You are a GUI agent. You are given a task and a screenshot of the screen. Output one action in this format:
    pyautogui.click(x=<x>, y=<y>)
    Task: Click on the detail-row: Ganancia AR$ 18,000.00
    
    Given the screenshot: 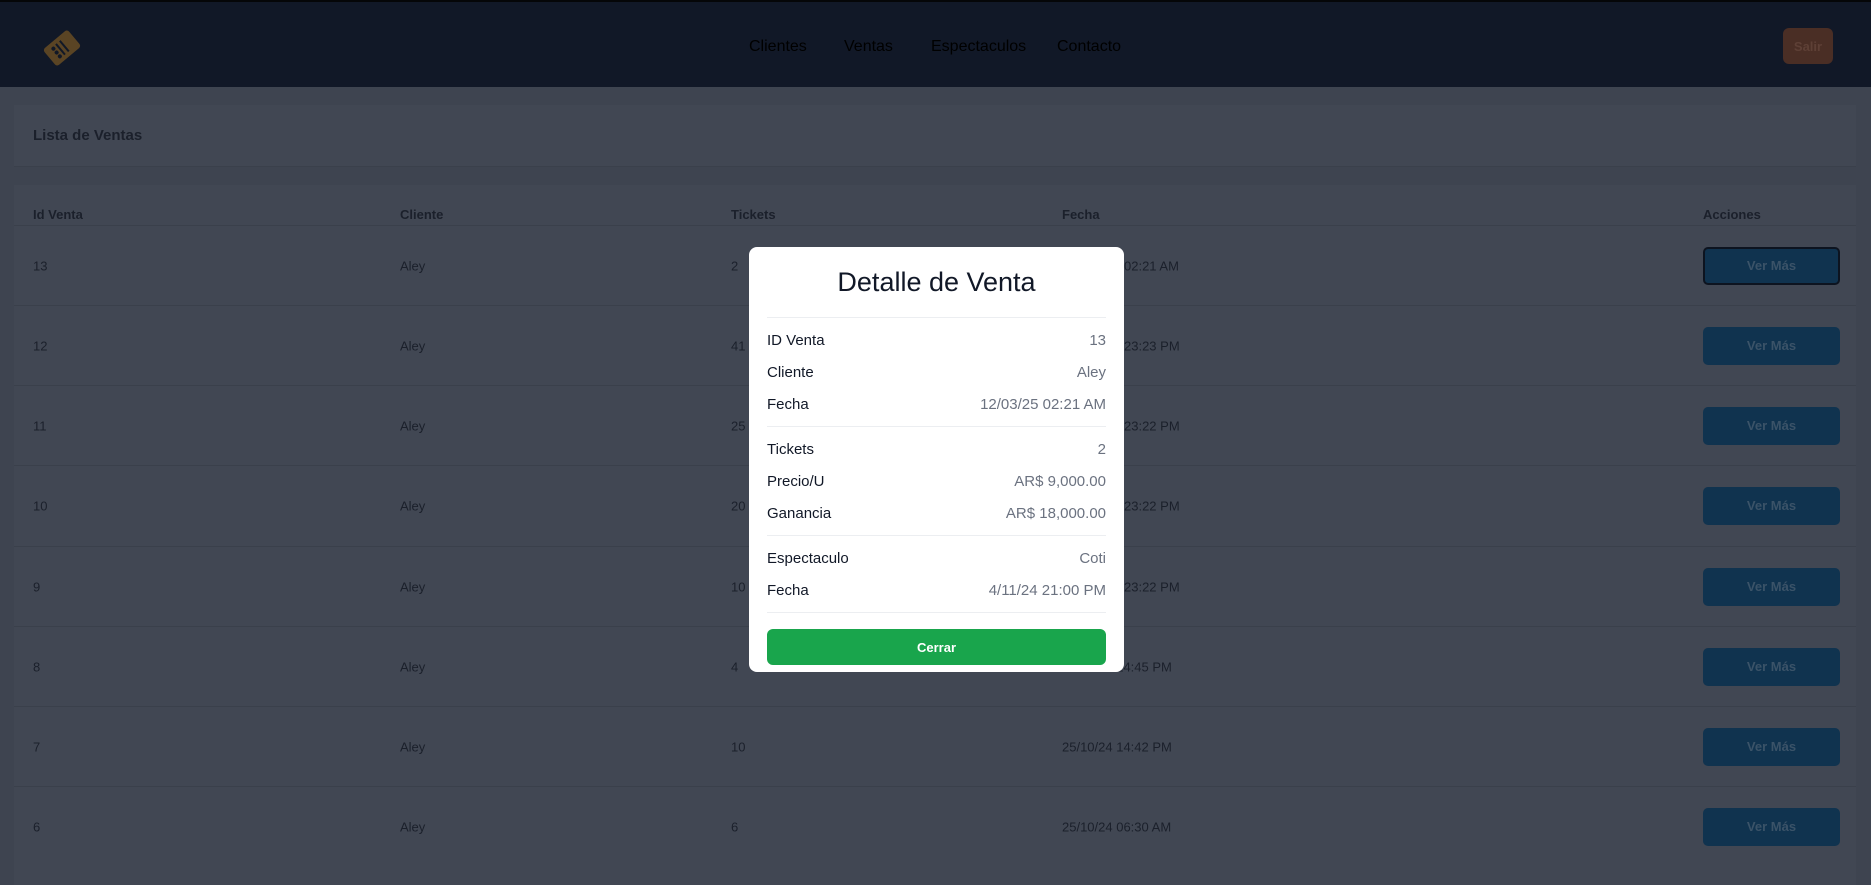 What is the action you would take?
    pyautogui.click(x=936, y=513)
    